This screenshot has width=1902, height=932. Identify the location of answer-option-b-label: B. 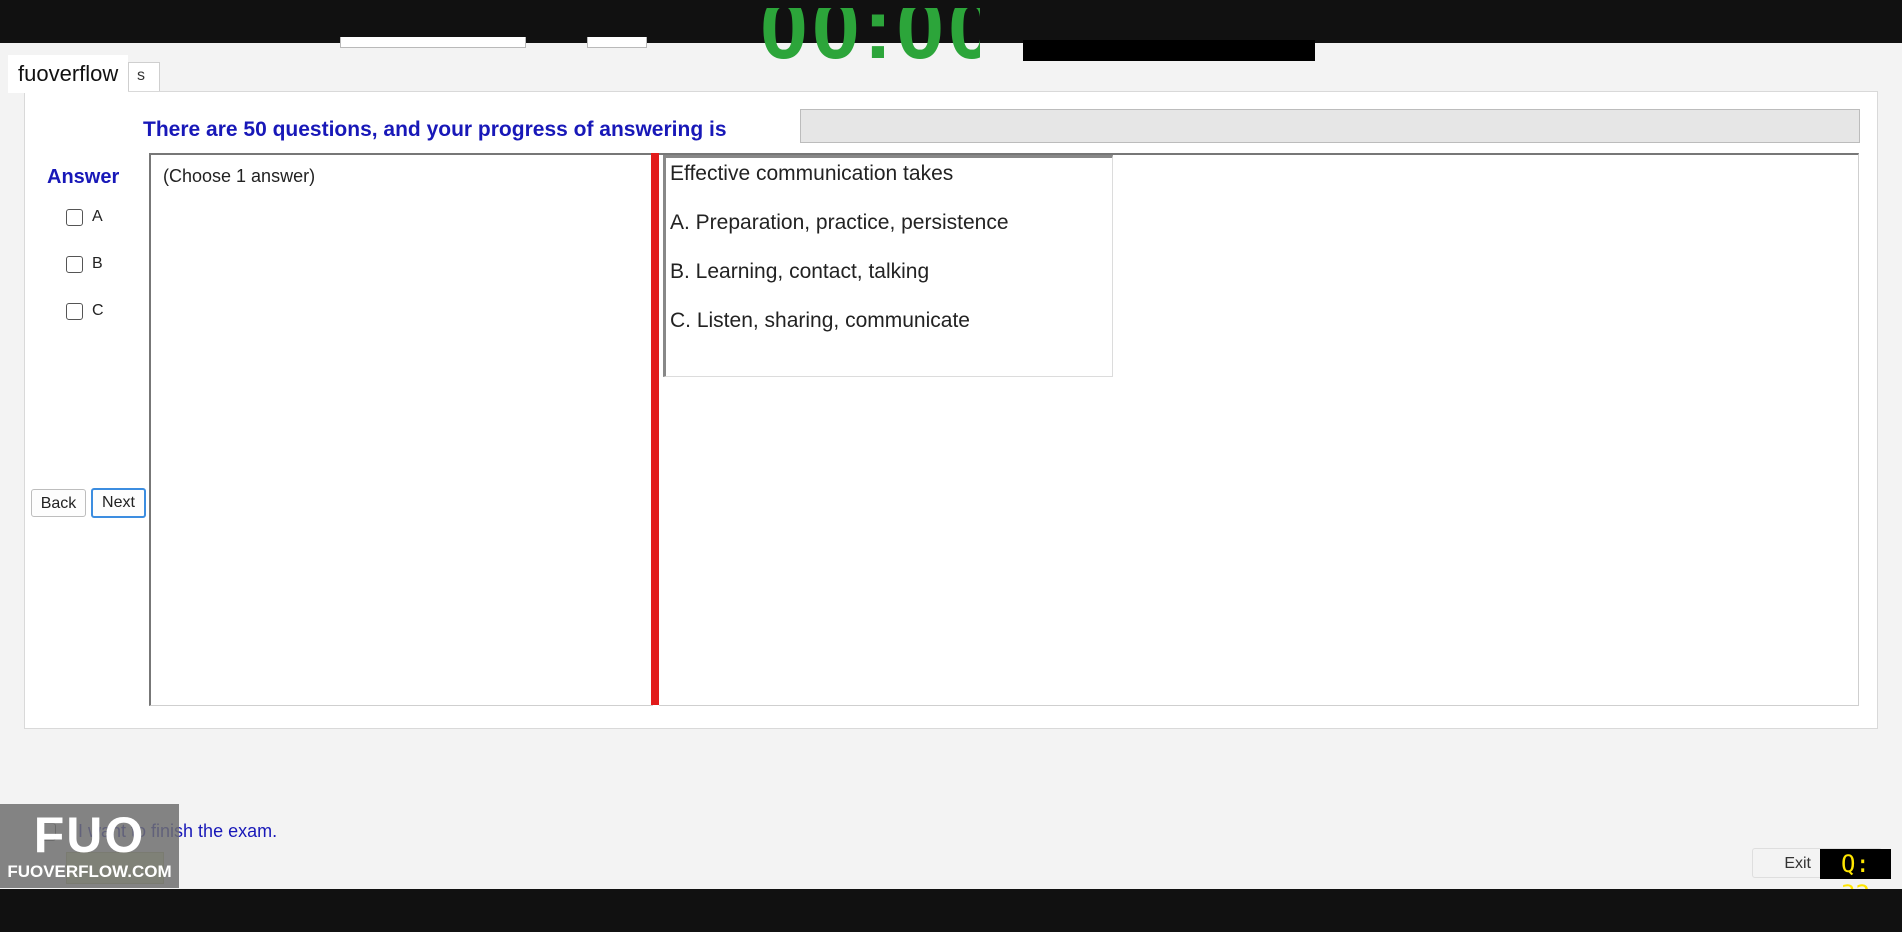
(97, 263).